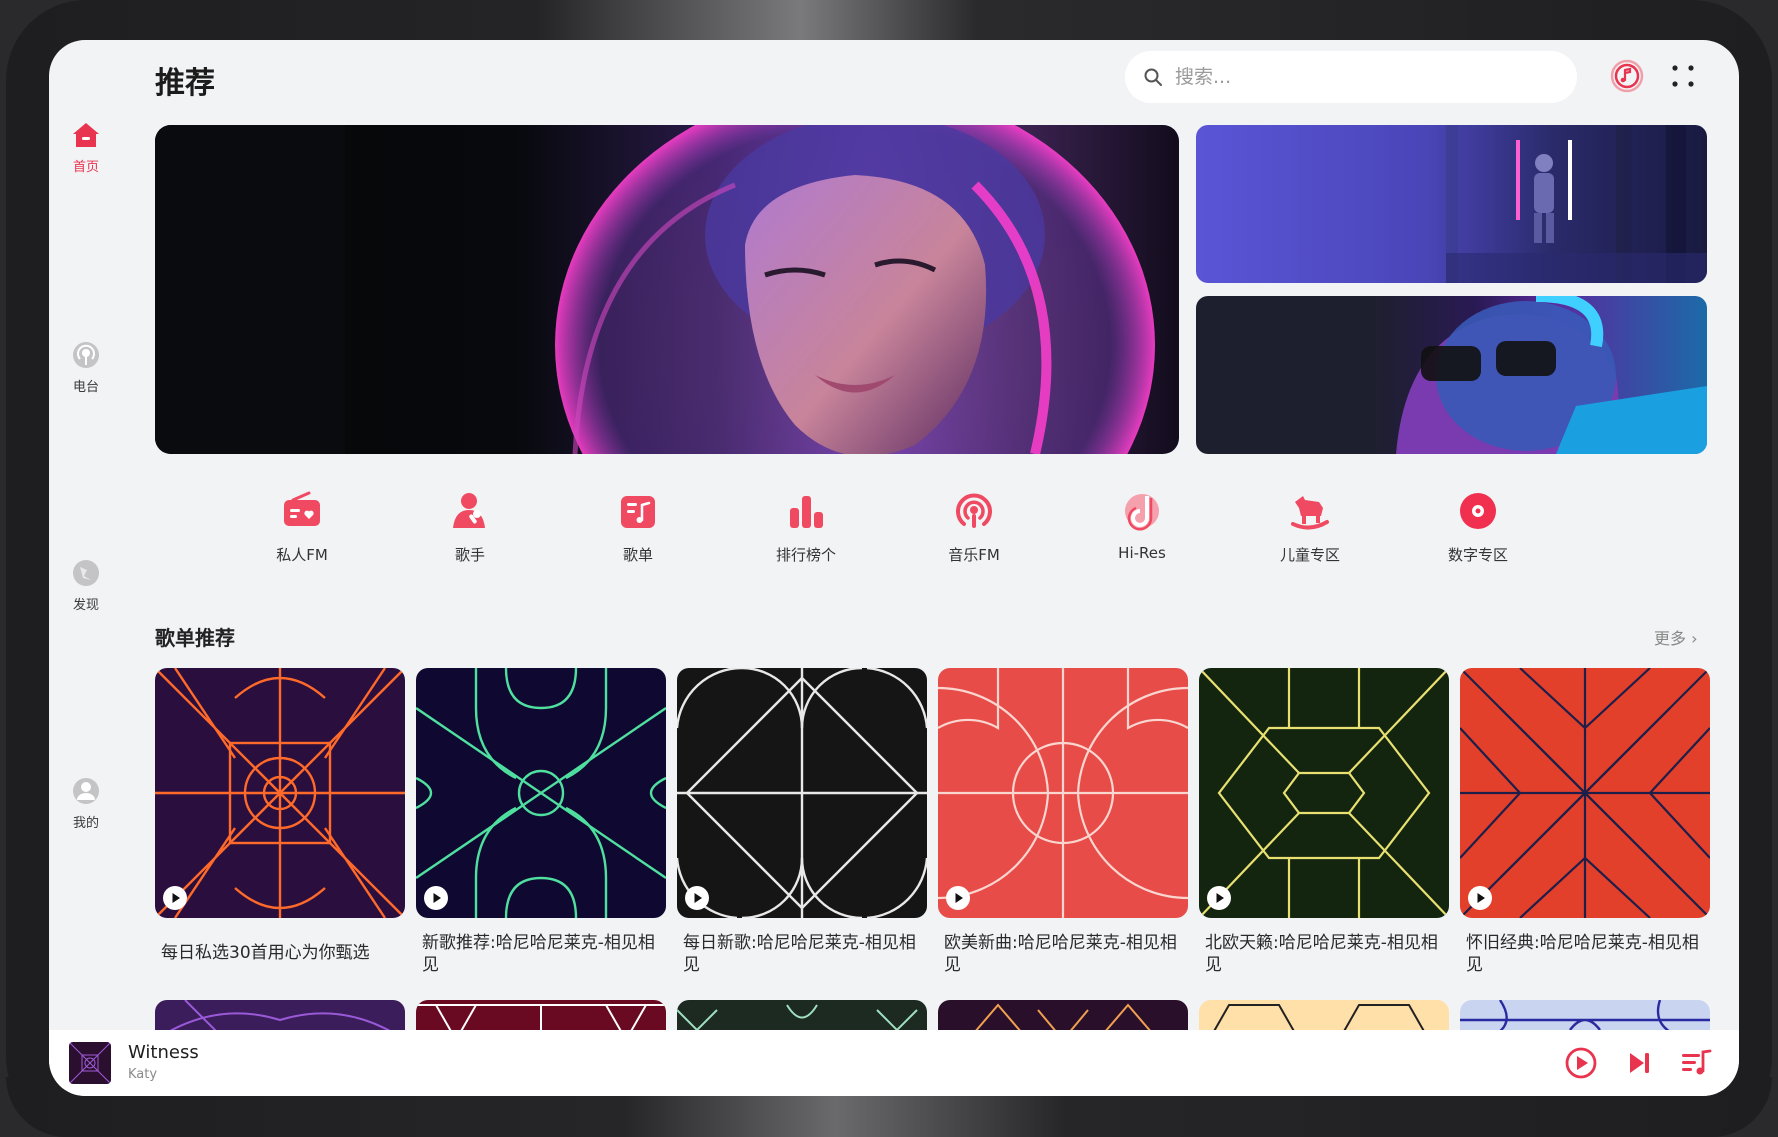 This screenshot has width=1778, height=1137. I want to click on hires-icon, so click(1142, 512).